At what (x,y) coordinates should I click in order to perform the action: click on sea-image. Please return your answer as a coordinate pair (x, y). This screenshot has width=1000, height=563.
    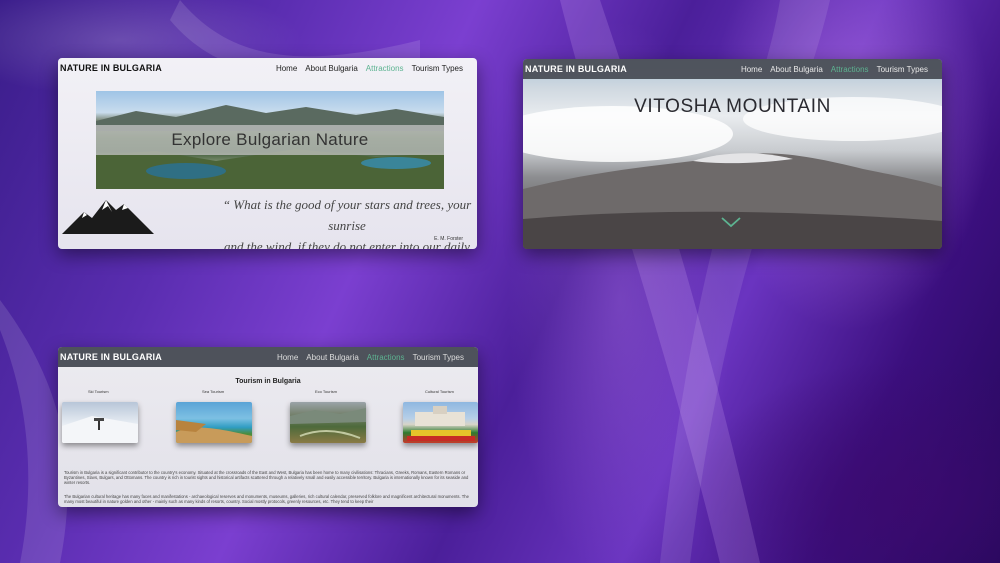
    Looking at the image, I should click on (214, 431).